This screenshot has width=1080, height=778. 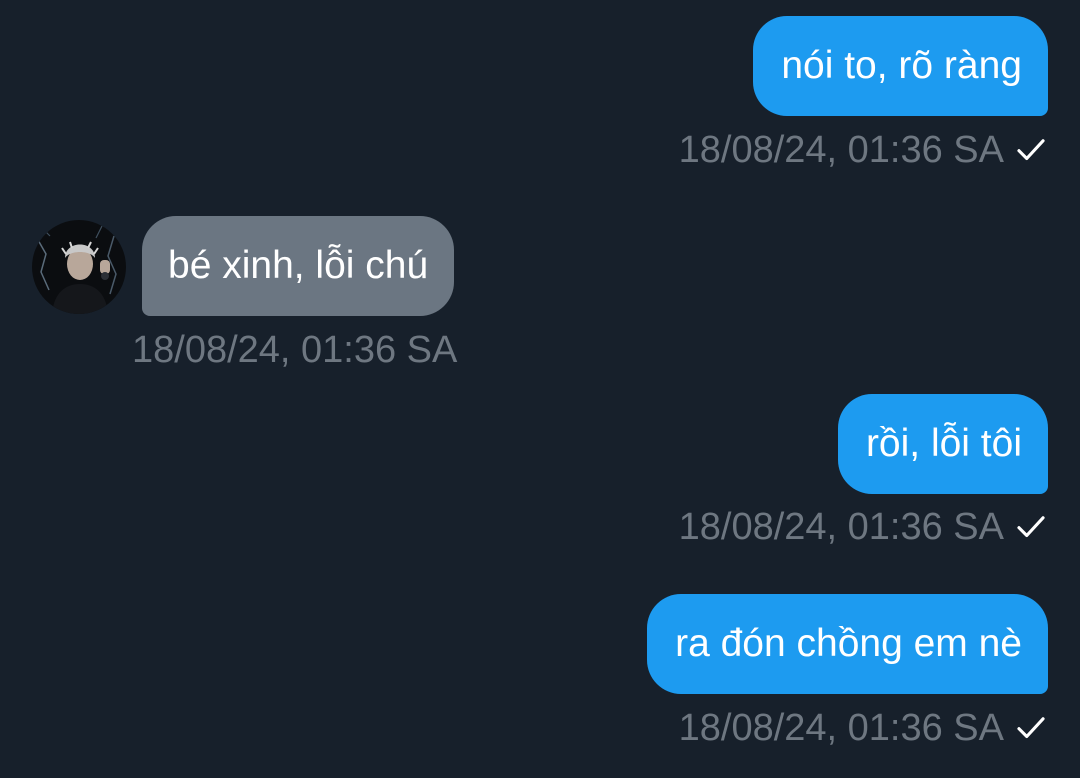 I want to click on message-bubble-sent: ra đón chồng em nè, so click(x=847, y=644).